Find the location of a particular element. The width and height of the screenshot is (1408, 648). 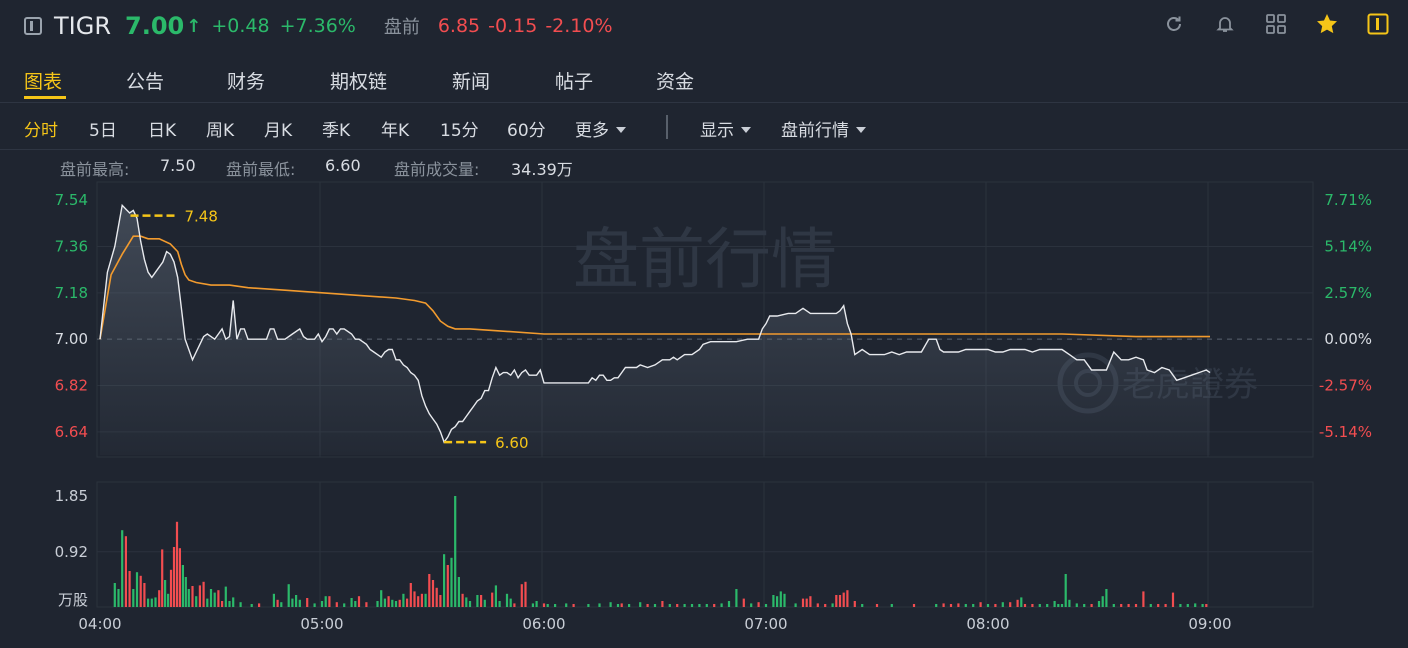

more-dropdown: 更多 is located at coordinates (600, 128).